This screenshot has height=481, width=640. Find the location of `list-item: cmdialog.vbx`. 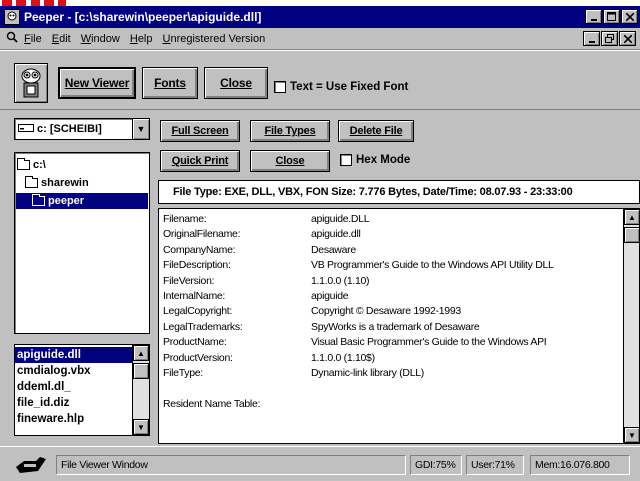

list-item: cmdialog.vbx is located at coordinates (82, 371).